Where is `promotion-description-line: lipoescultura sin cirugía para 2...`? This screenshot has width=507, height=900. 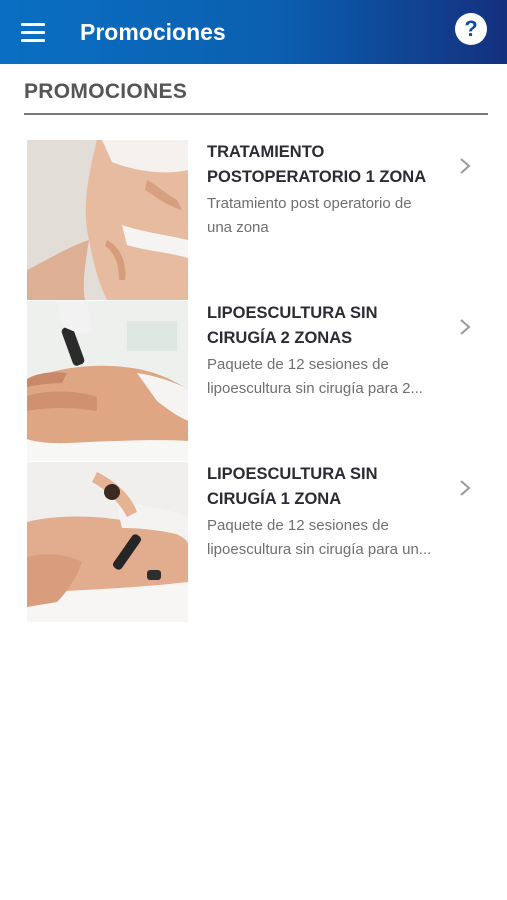 promotion-description-line: lipoescultura sin cirugía para 2... is located at coordinates (315, 388).